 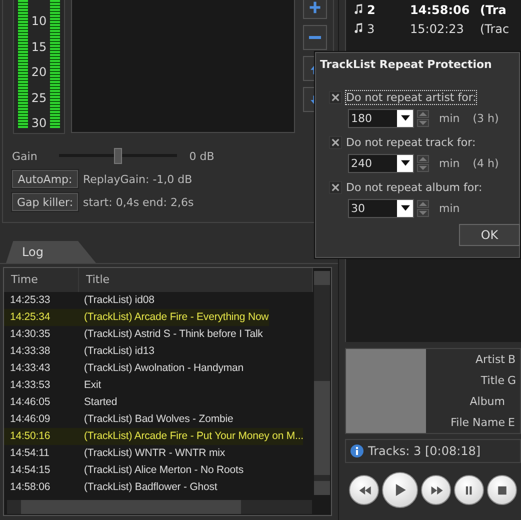 I want to click on scale-label: 15, so click(x=39, y=47).